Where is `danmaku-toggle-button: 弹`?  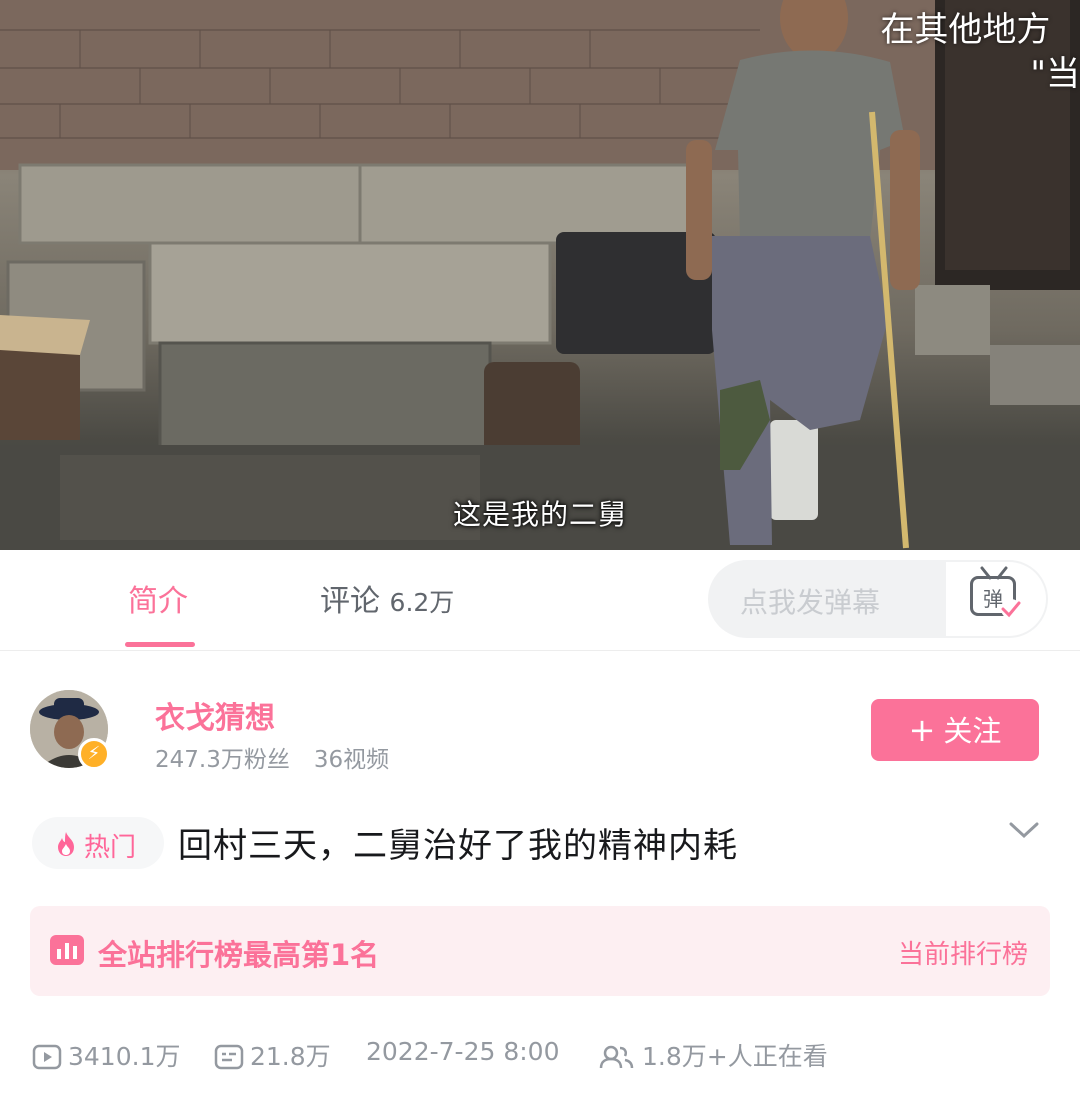
danmaku-toggle-button: 弹 is located at coordinates (996, 599).